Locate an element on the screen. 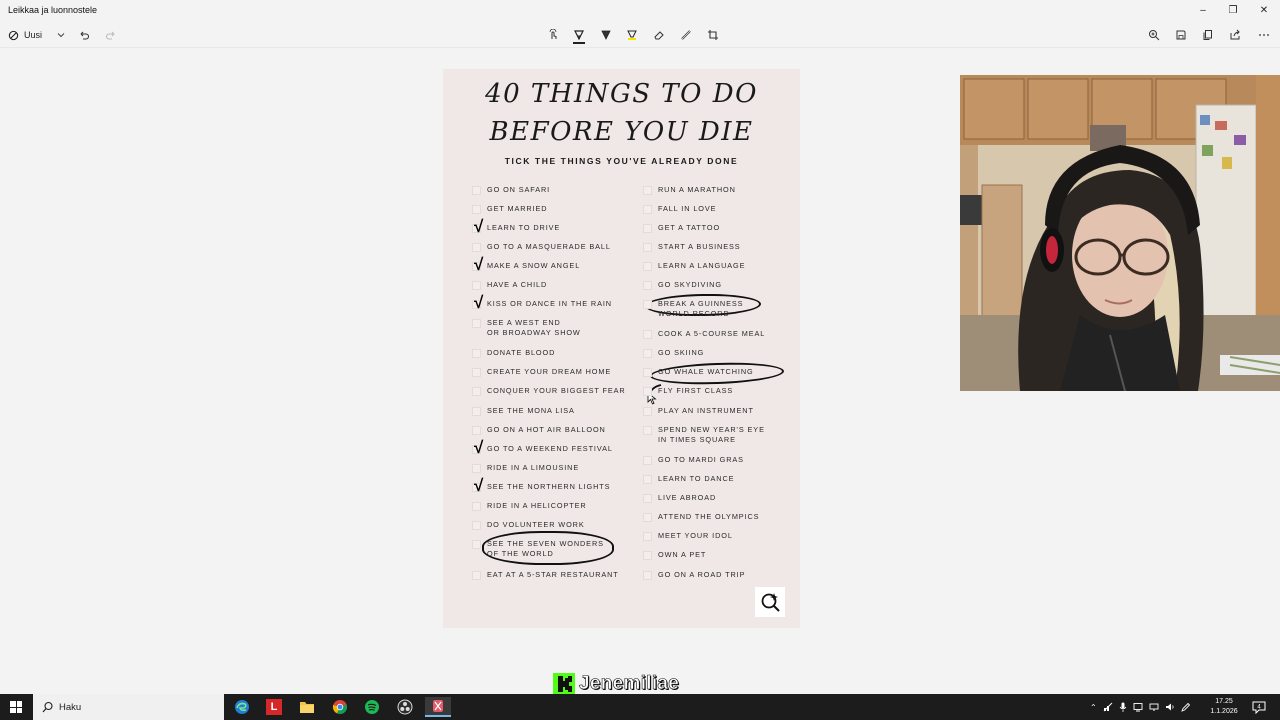 This screenshot has height=720, width=1280. ruler-icon is located at coordinates (686, 35).